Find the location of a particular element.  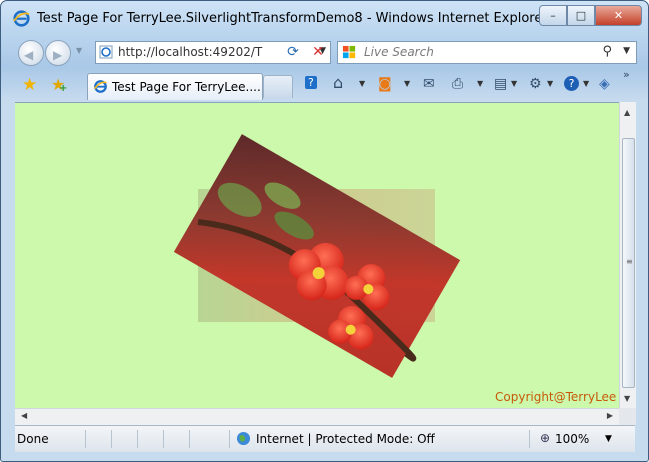

mail-icon: ✉ is located at coordinates (429, 84).